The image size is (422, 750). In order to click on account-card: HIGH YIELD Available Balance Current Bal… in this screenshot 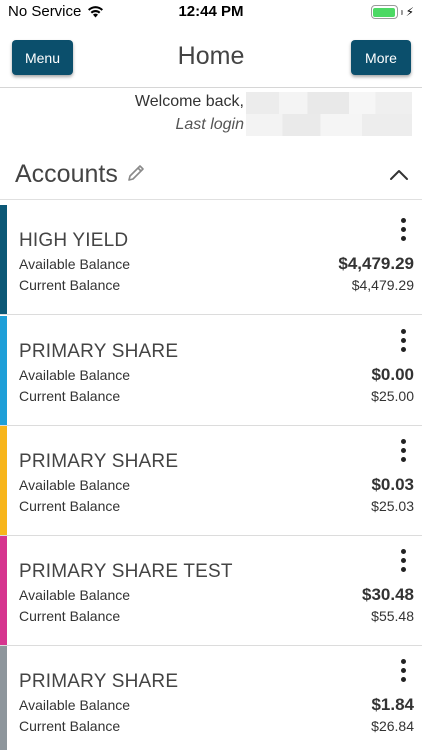, I will do `click(211, 260)`.